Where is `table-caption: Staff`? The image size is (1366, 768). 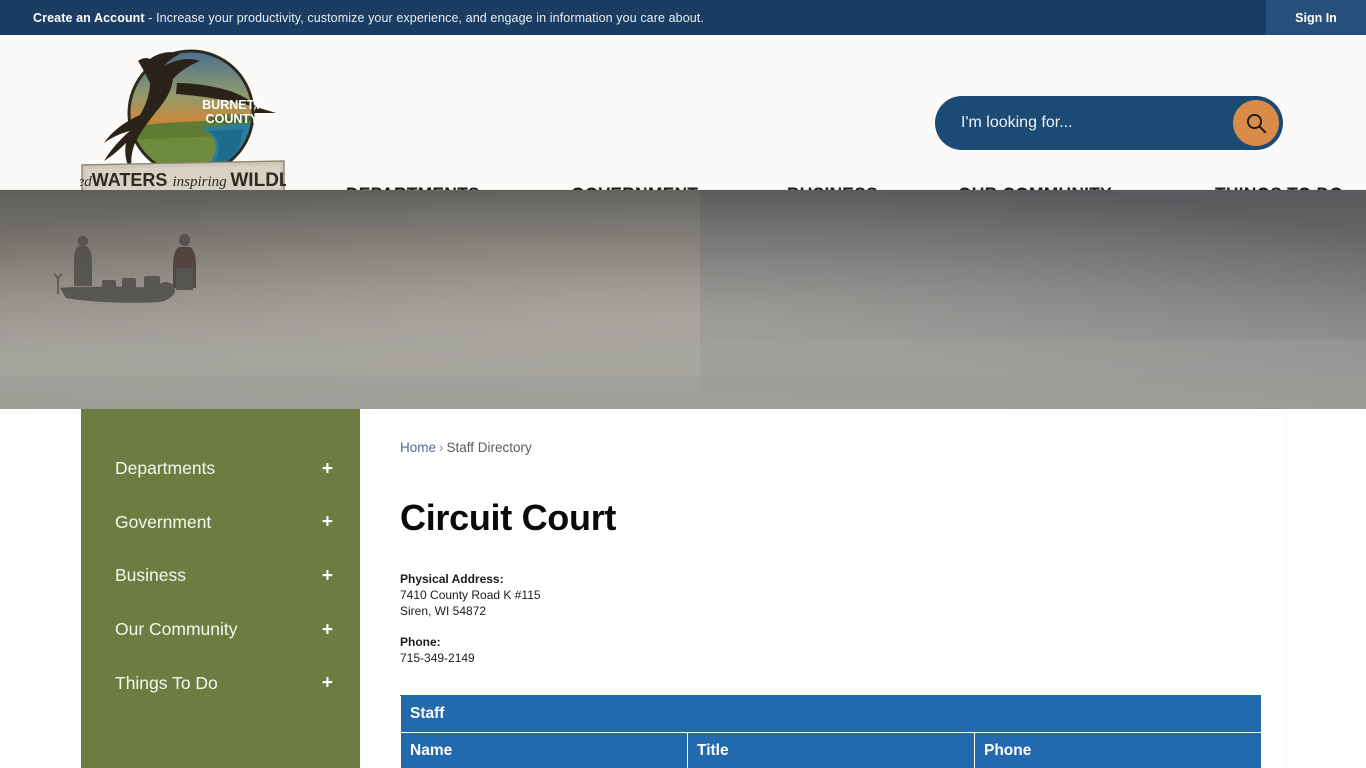 table-caption: Staff is located at coordinates (831, 714).